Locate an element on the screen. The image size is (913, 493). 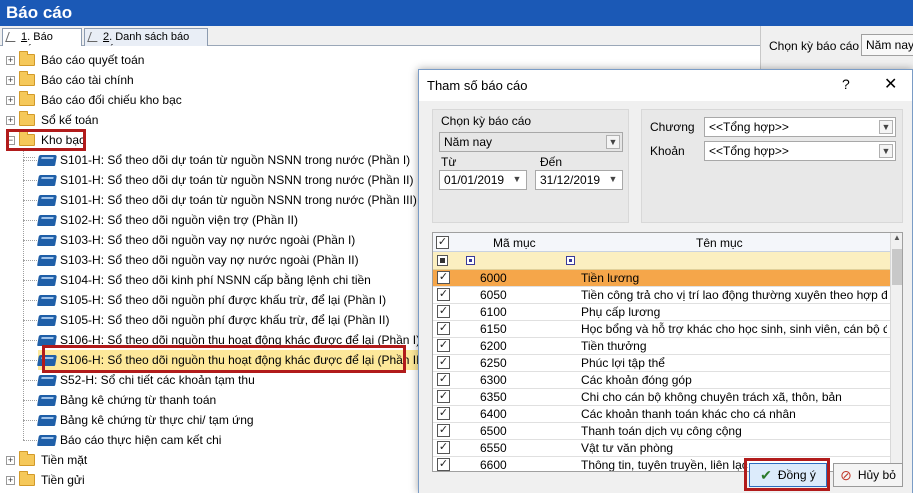
ok-button-highlight is located at coordinates (787, 474).